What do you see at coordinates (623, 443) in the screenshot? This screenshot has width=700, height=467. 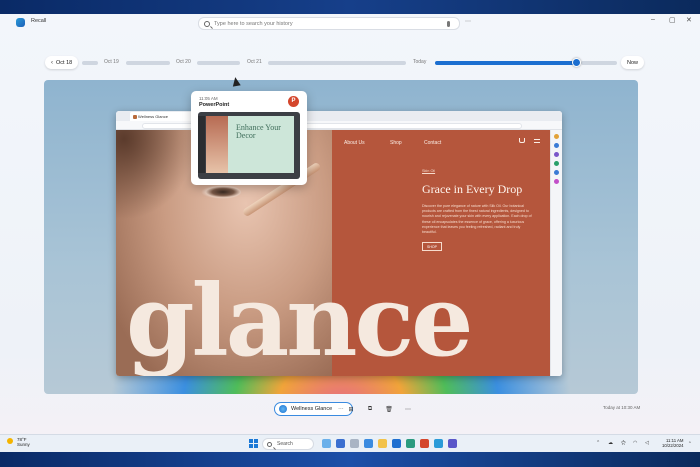 I see `bluetooth-icon: ⚝` at bounding box center [623, 443].